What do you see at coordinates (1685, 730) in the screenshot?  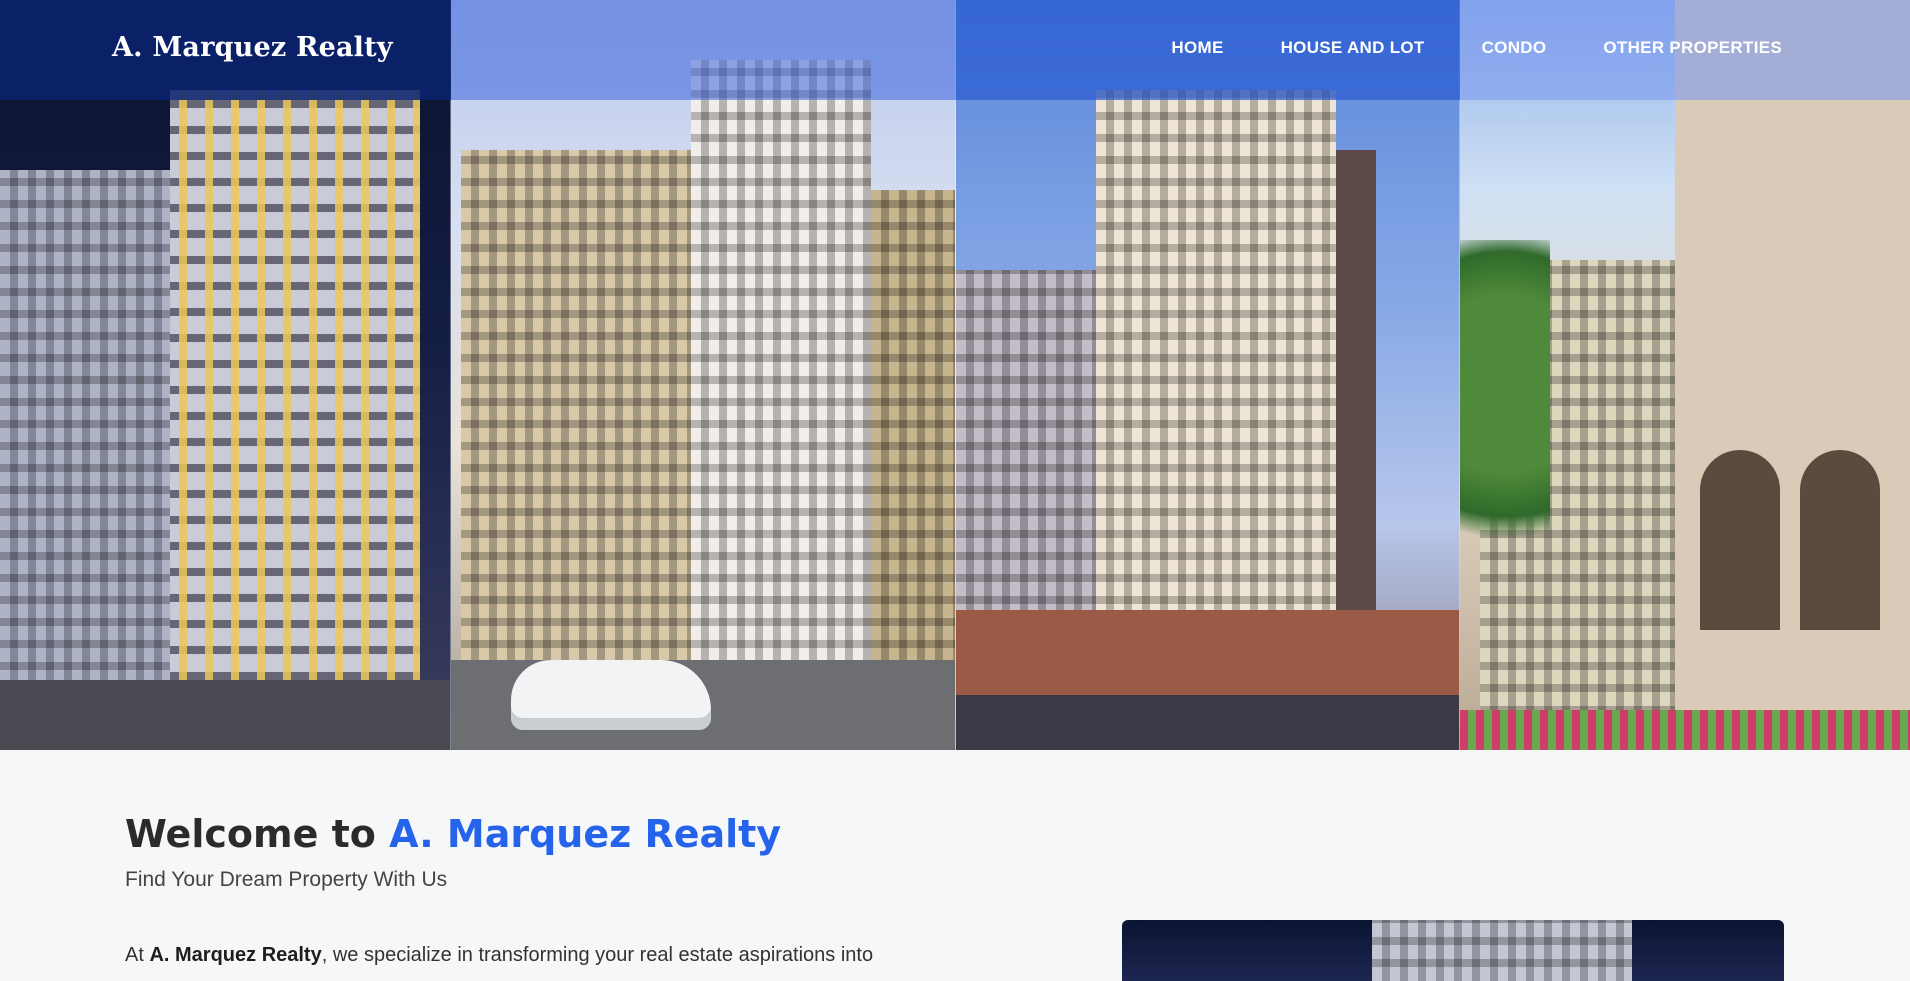 I see `flowers-image` at bounding box center [1685, 730].